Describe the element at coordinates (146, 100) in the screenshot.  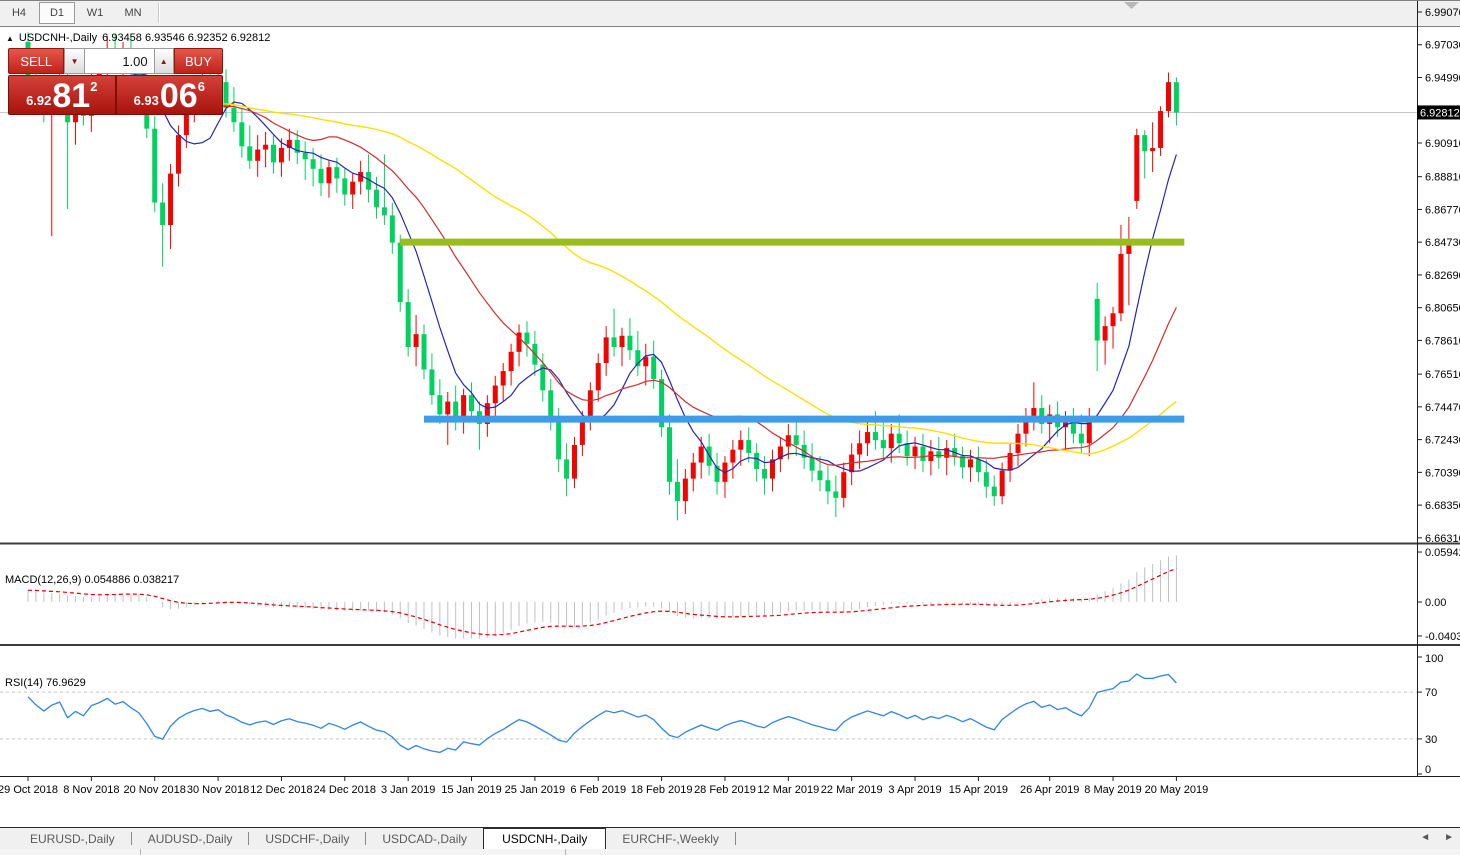
I see `ask-price-major: 6.93` at that location.